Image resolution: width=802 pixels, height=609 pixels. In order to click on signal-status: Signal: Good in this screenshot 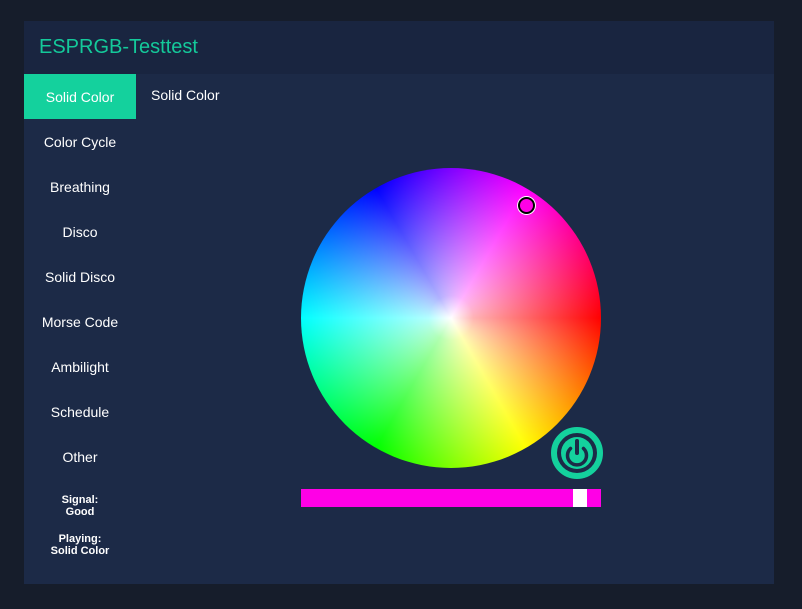, I will do `click(80, 506)`.